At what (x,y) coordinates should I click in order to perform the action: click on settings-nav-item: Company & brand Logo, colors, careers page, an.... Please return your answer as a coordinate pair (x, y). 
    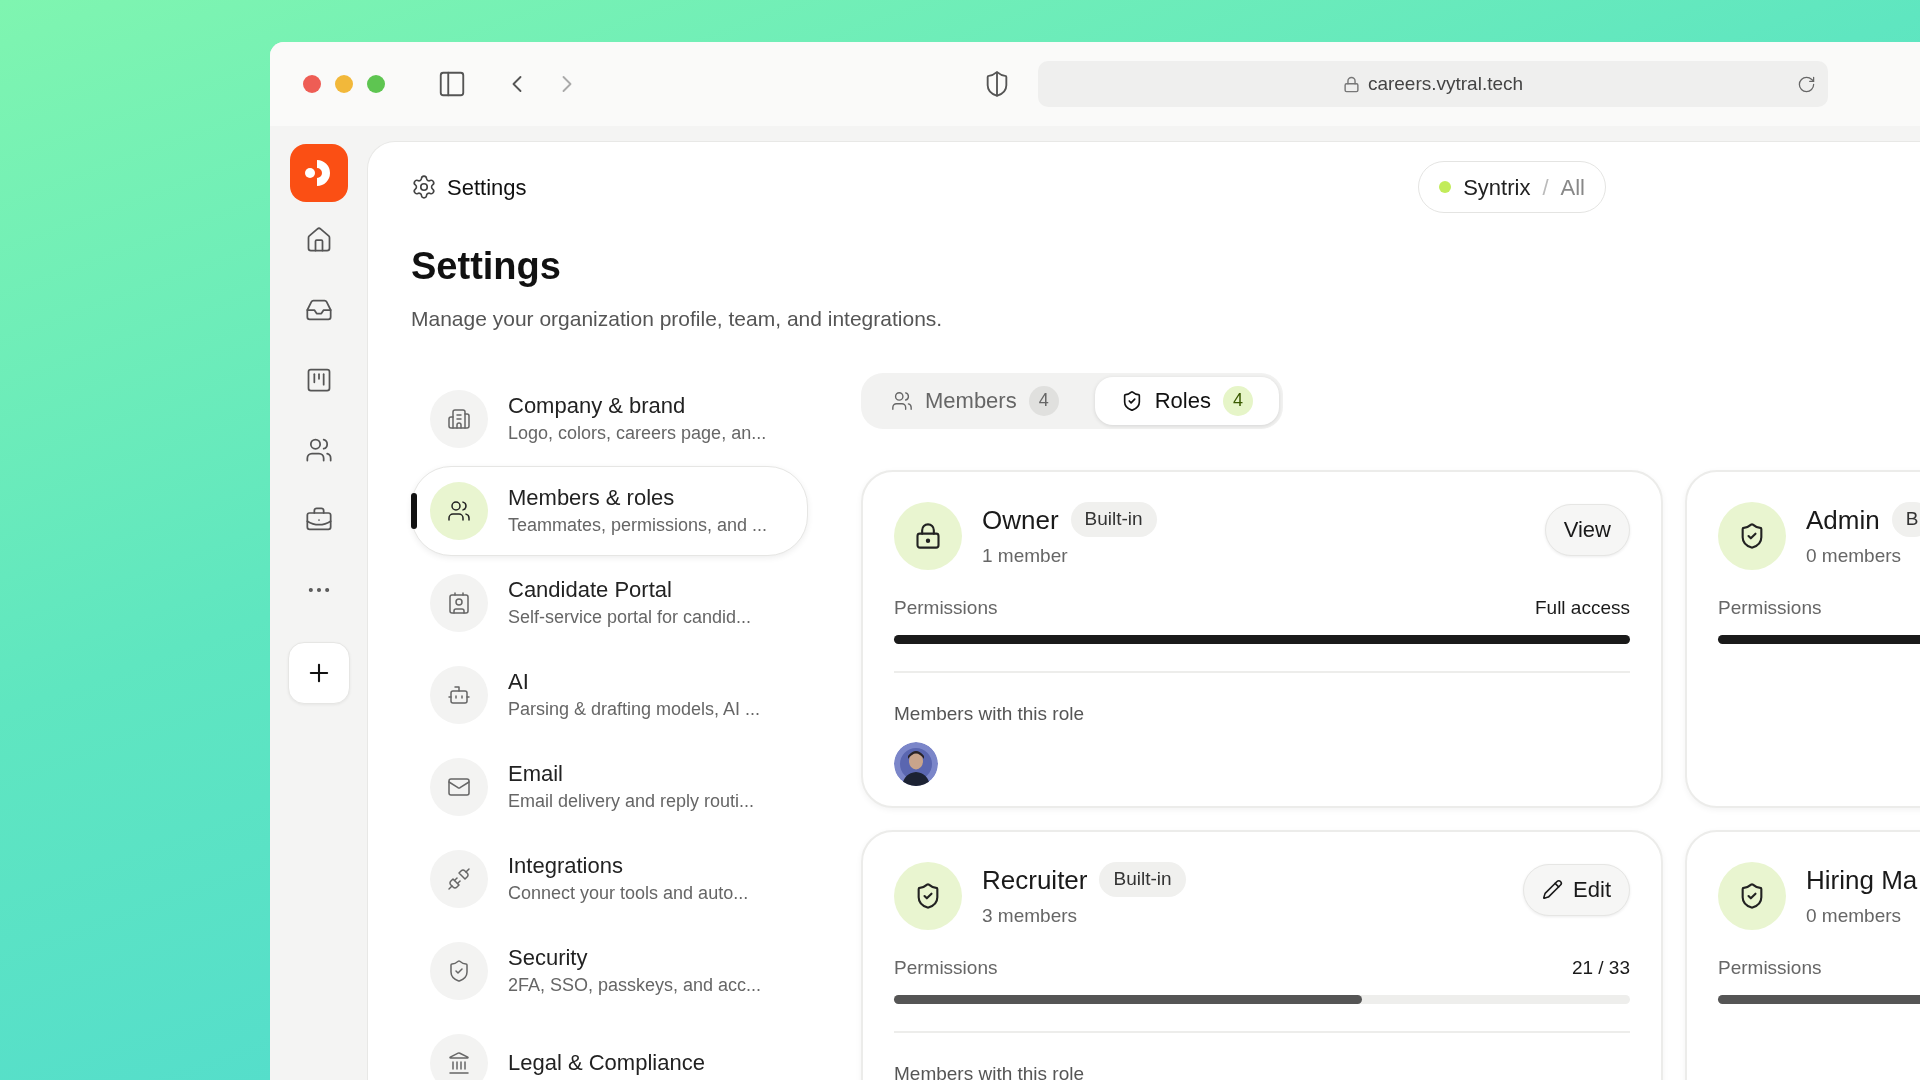
    Looking at the image, I should click on (609, 418).